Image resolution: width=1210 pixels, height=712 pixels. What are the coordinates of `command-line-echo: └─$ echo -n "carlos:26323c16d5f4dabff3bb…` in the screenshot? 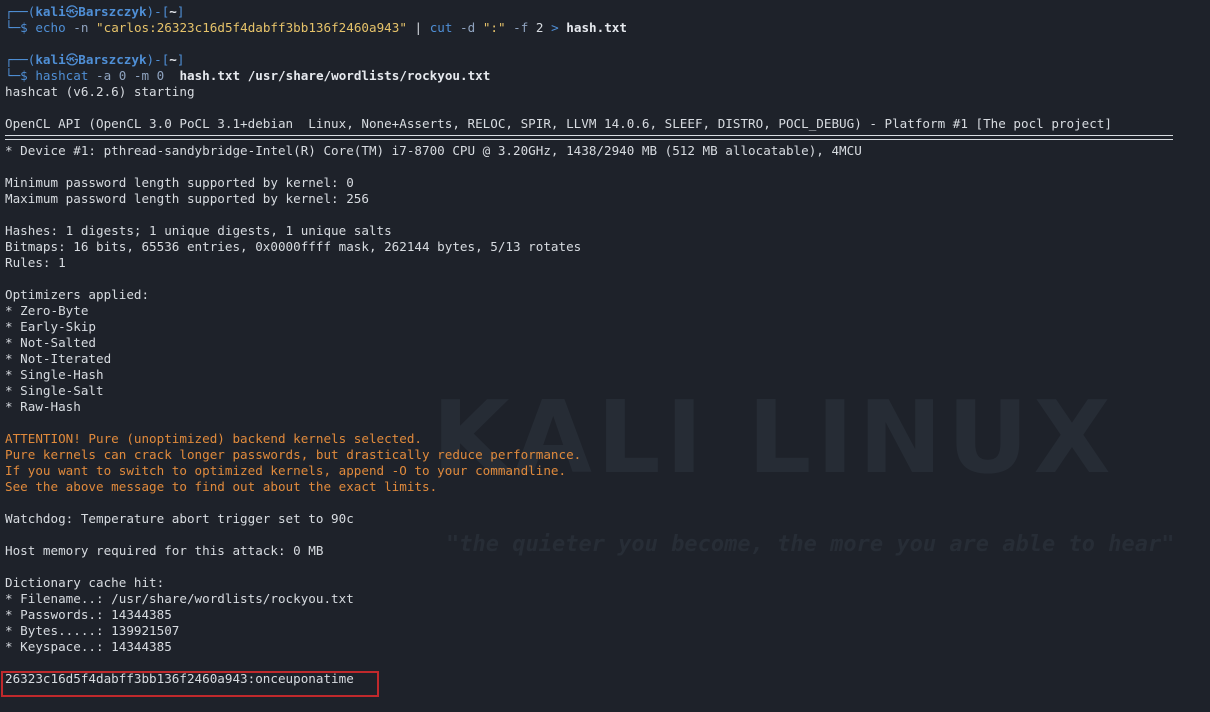 It's located at (316, 27).